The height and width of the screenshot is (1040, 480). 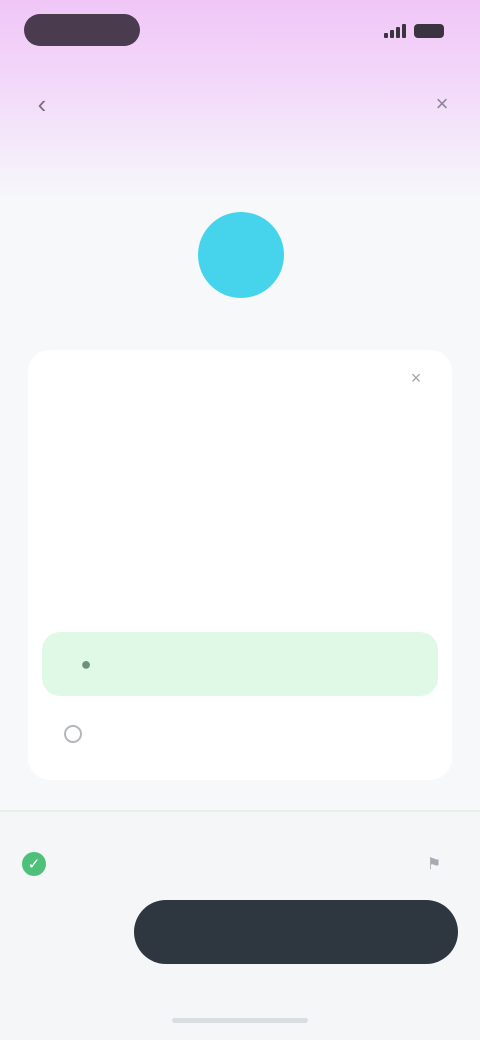 I want to click on status-icons, so click(x=414, y=30).